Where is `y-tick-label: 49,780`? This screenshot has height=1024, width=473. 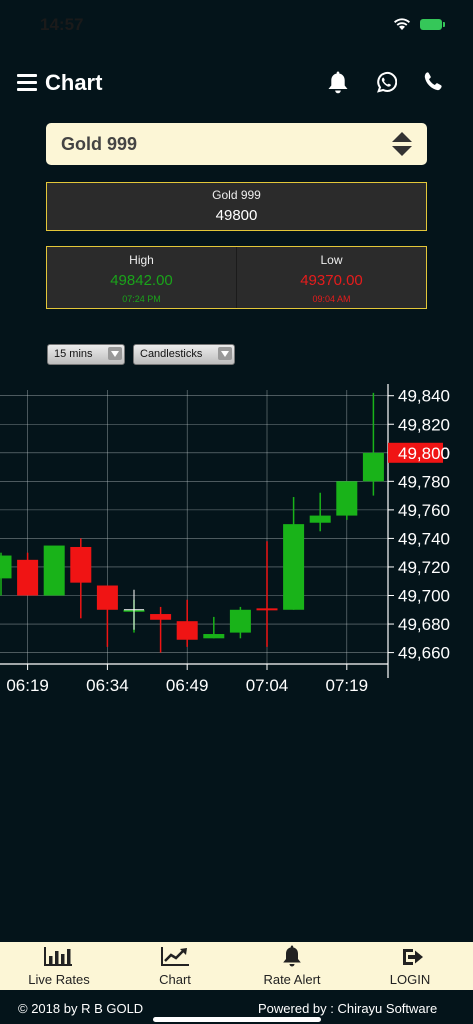
y-tick-label: 49,780 is located at coordinates (424, 481).